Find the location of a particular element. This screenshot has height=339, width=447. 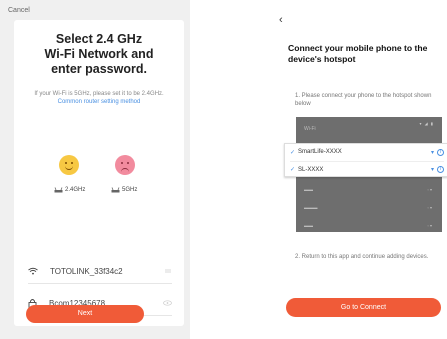

hotspot-list-highlight: ✓ SmartLife-XXXX ▾ i ✓ SL-XXXX ▾ i is located at coordinates (365, 160).